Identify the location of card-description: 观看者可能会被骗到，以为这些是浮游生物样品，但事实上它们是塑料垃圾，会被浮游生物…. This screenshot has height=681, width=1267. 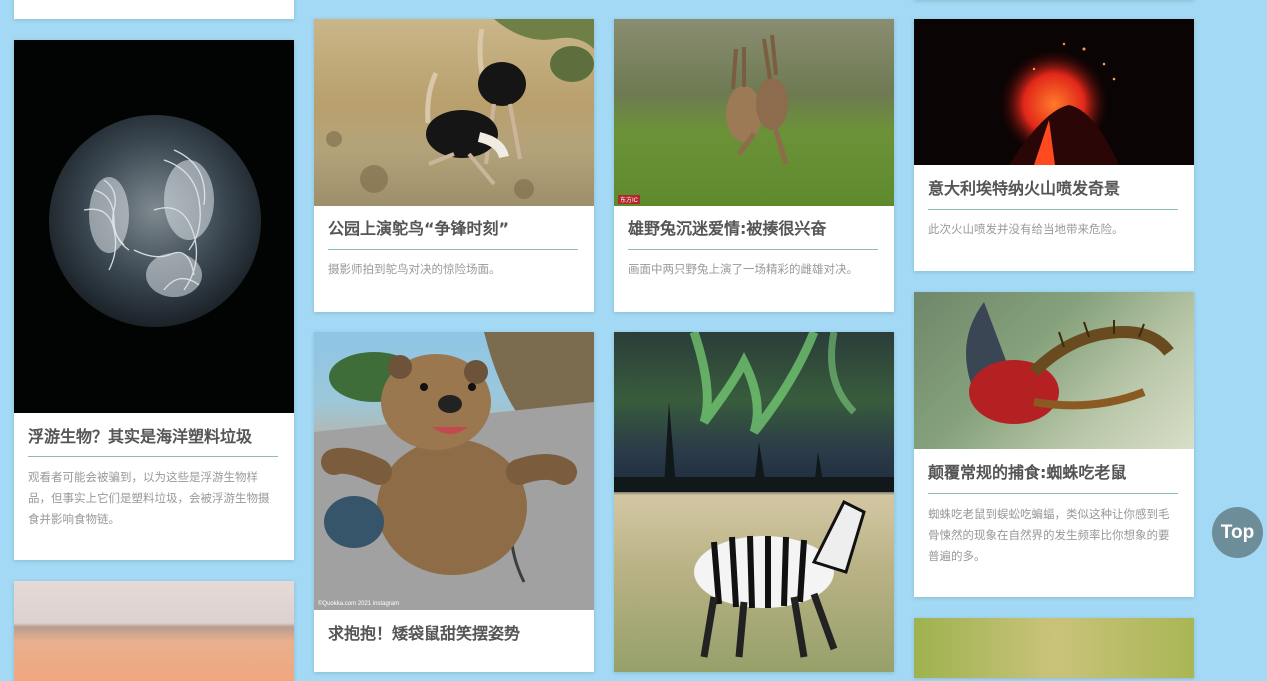
(149, 498).